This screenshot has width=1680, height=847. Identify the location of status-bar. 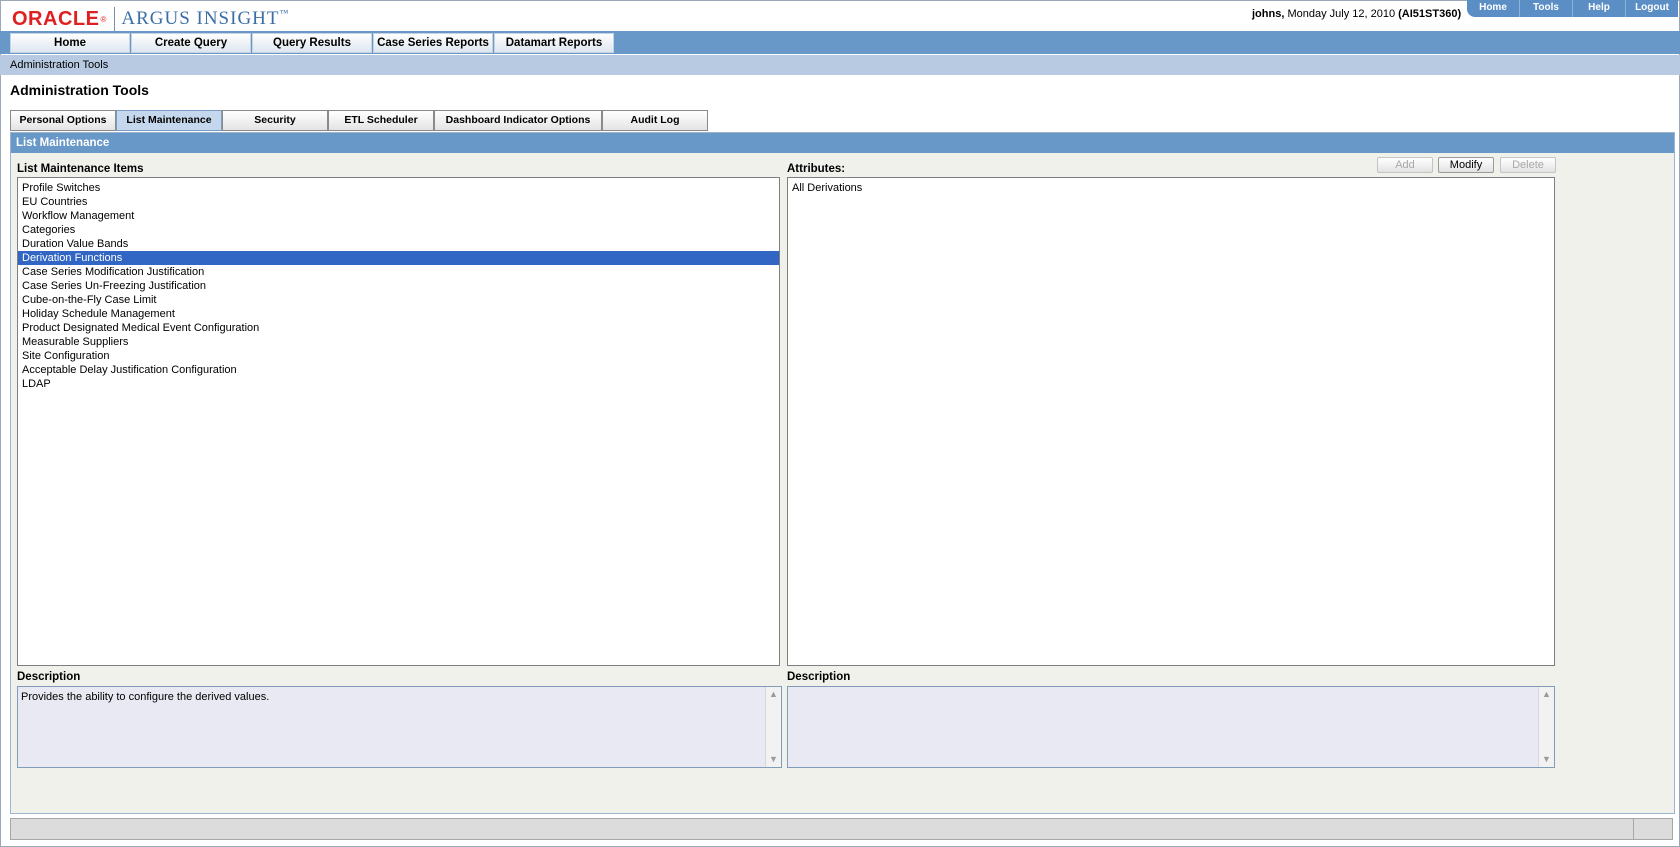
(841, 829).